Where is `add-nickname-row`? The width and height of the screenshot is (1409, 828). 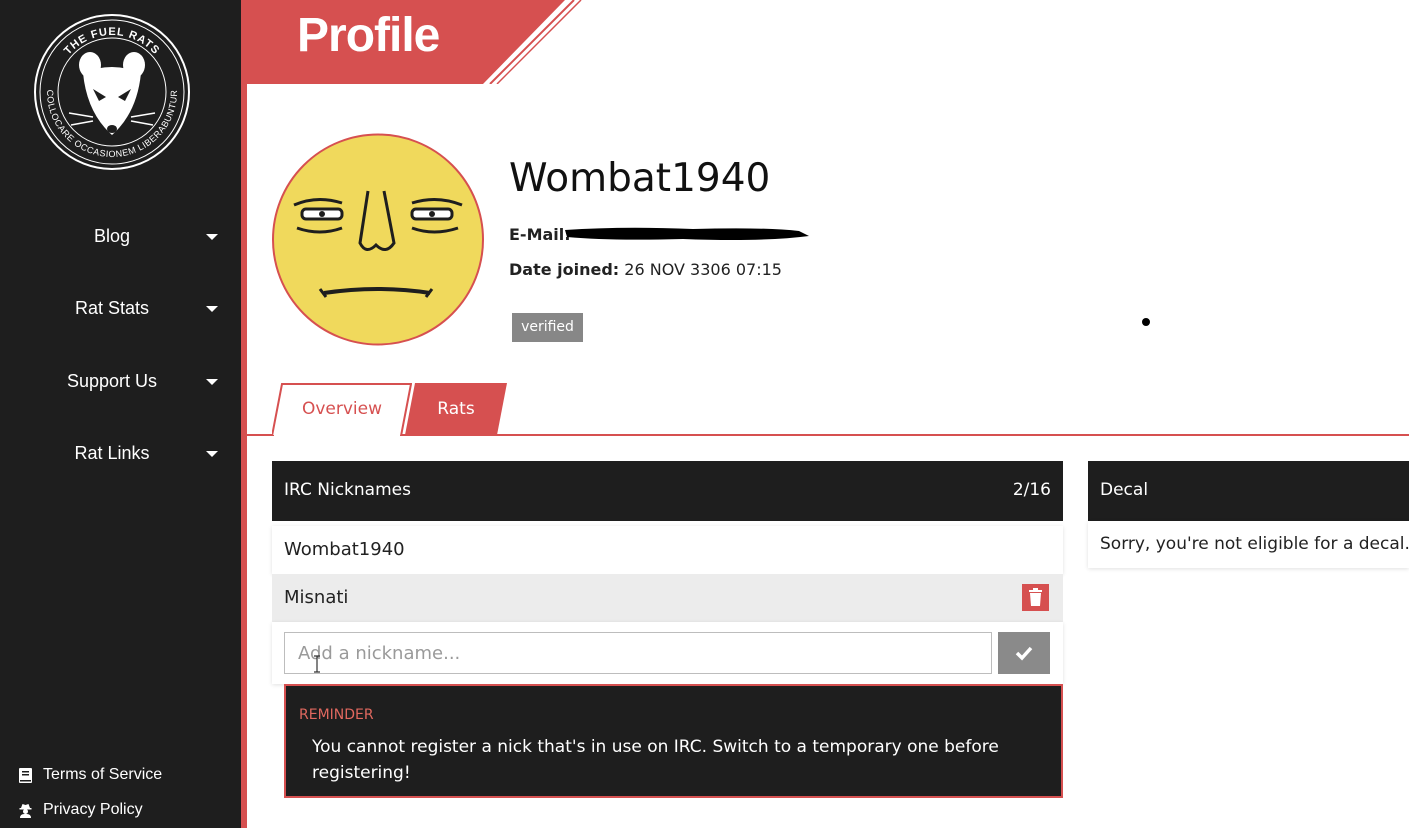
add-nickname-row is located at coordinates (667, 653).